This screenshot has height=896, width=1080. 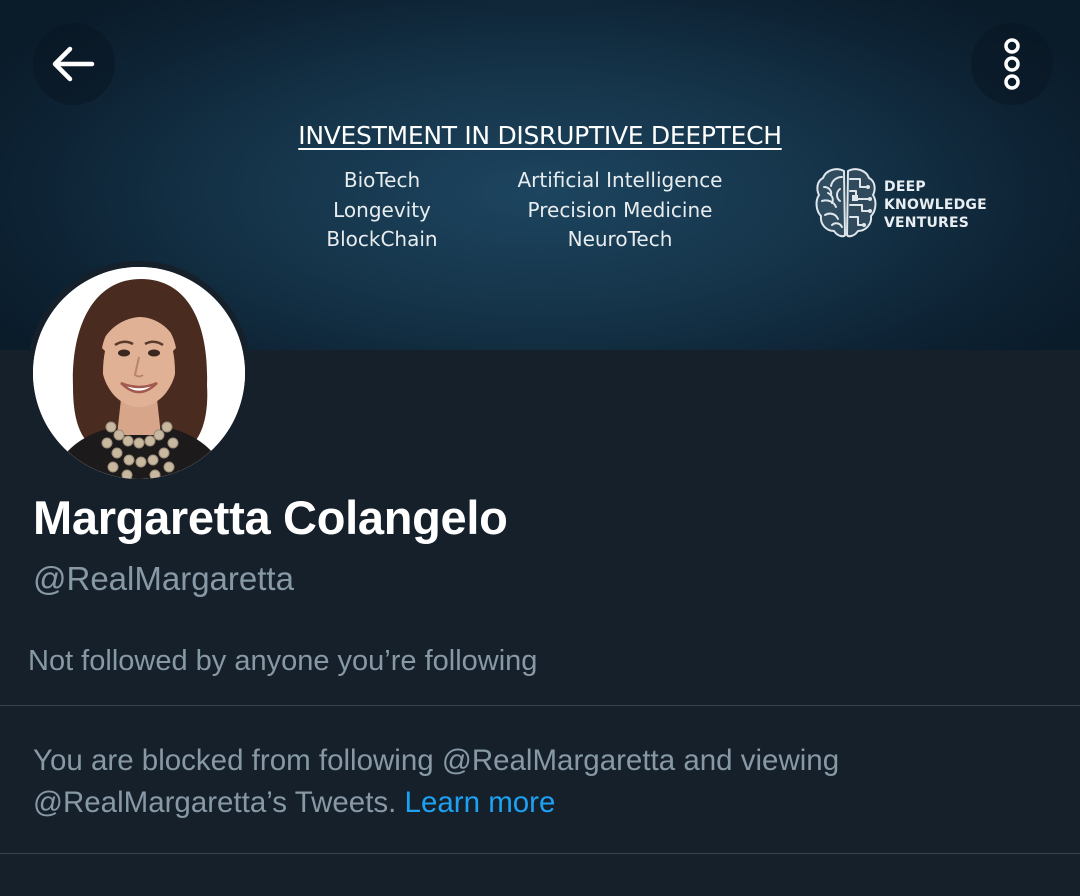 I want to click on banner-item: BlockChain, so click(x=382, y=239).